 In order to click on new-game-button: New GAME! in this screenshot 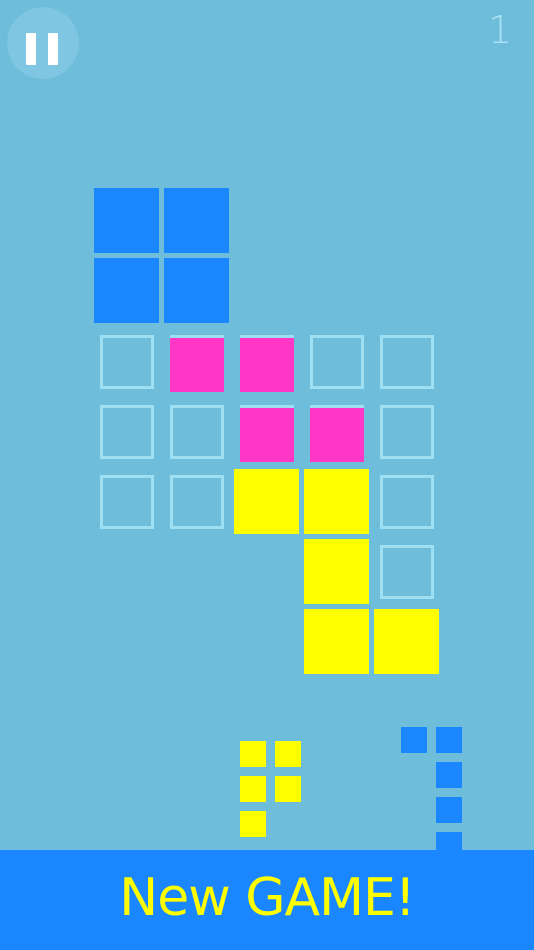, I will do `click(267, 900)`.